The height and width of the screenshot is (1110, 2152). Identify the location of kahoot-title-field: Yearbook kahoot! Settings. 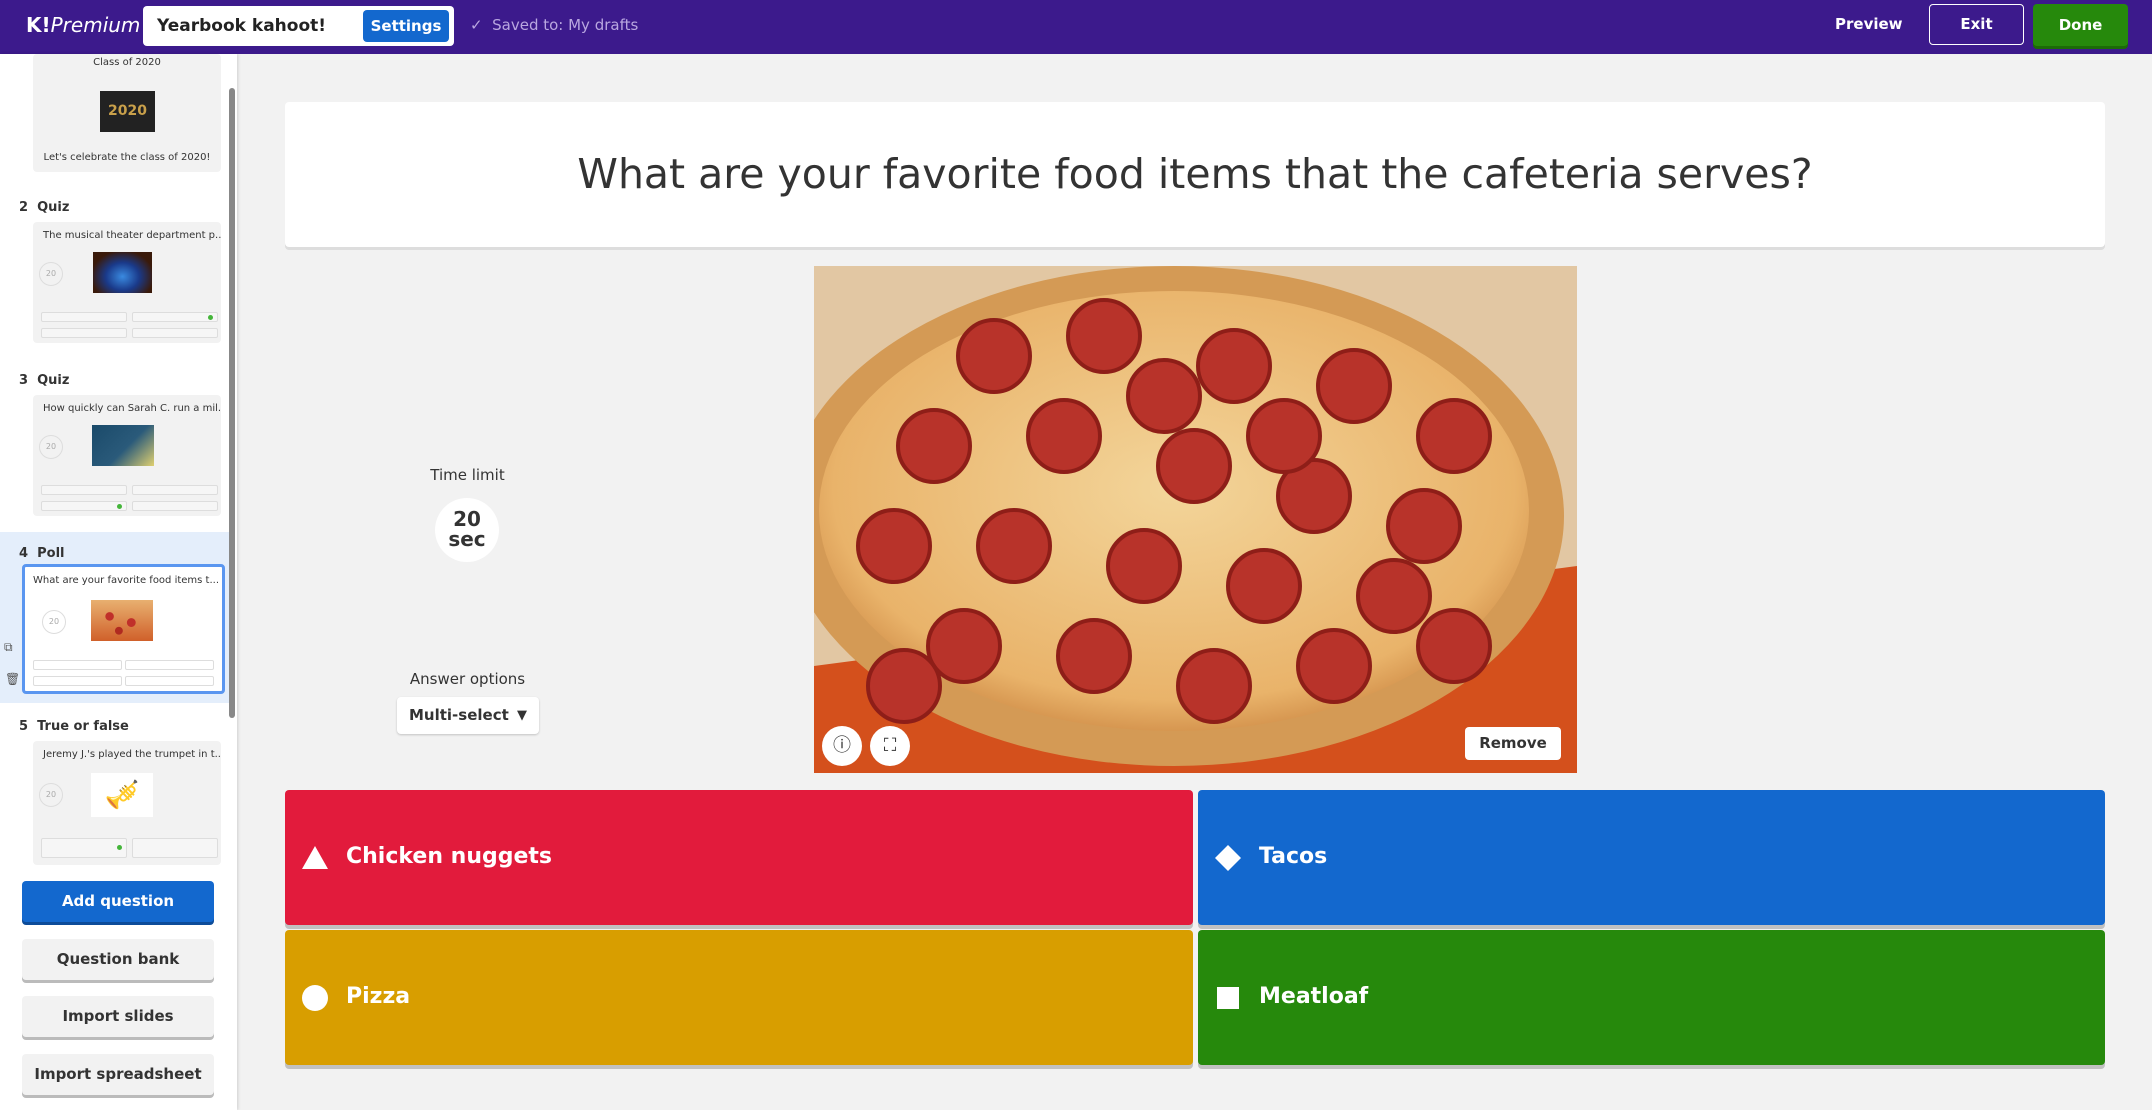
(298, 26).